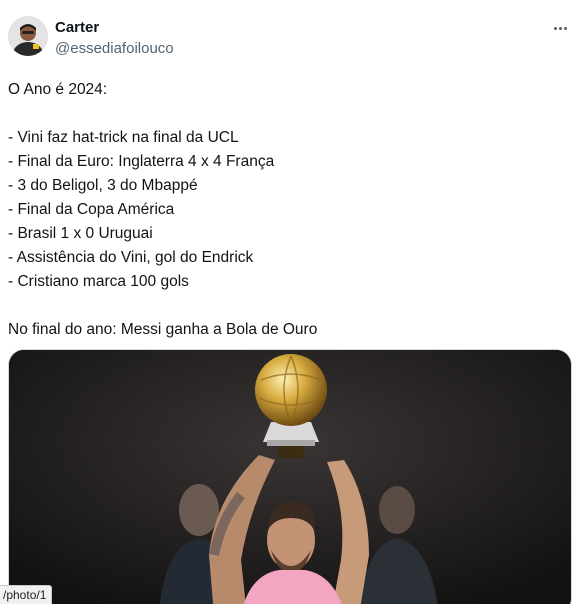  Describe the element at coordinates (131, 257) in the screenshot. I see `list-item: - Assistência do Vini, gol do Endrick` at that location.